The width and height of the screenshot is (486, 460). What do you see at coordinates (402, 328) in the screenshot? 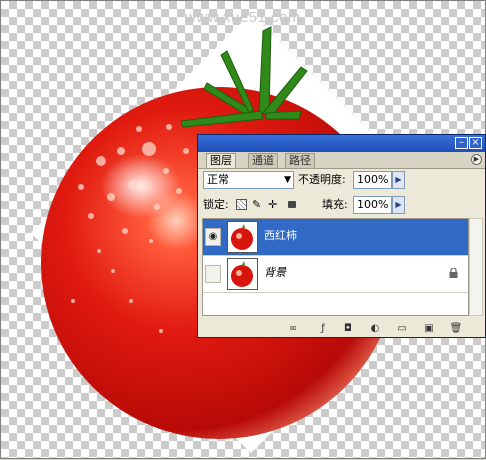
I see `new-group-icon: ▭` at bounding box center [402, 328].